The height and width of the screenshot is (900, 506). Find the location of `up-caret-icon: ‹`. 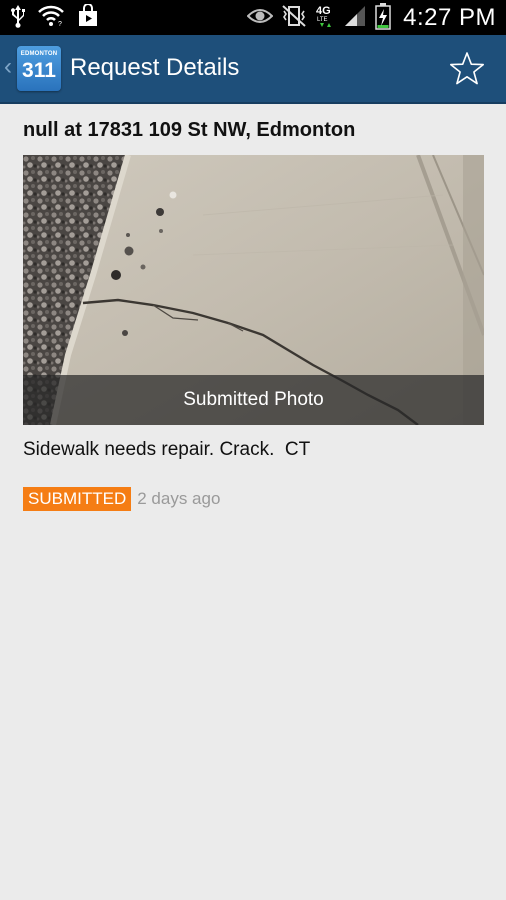

up-caret-icon: ‹ is located at coordinates (8, 67).